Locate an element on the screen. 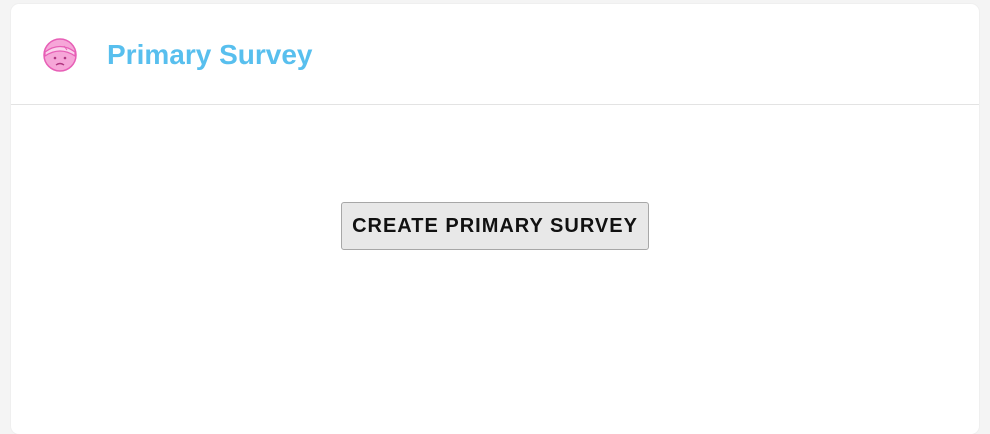 The height and width of the screenshot is (434, 990). create-primary-survey-button: CREATE PRIMARY SURVEY is located at coordinates (495, 226).